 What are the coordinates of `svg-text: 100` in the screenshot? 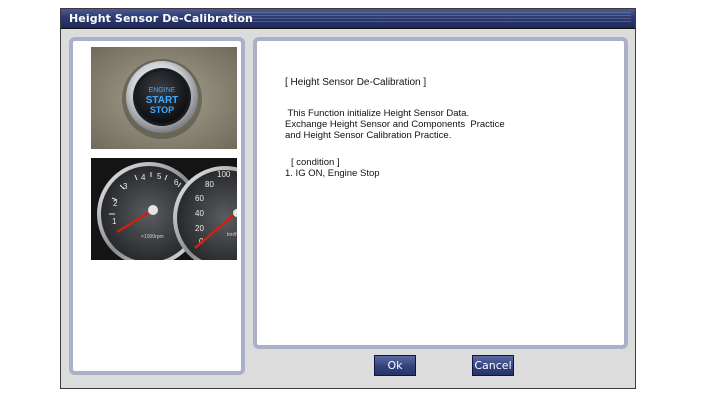 It's located at (224, 174).